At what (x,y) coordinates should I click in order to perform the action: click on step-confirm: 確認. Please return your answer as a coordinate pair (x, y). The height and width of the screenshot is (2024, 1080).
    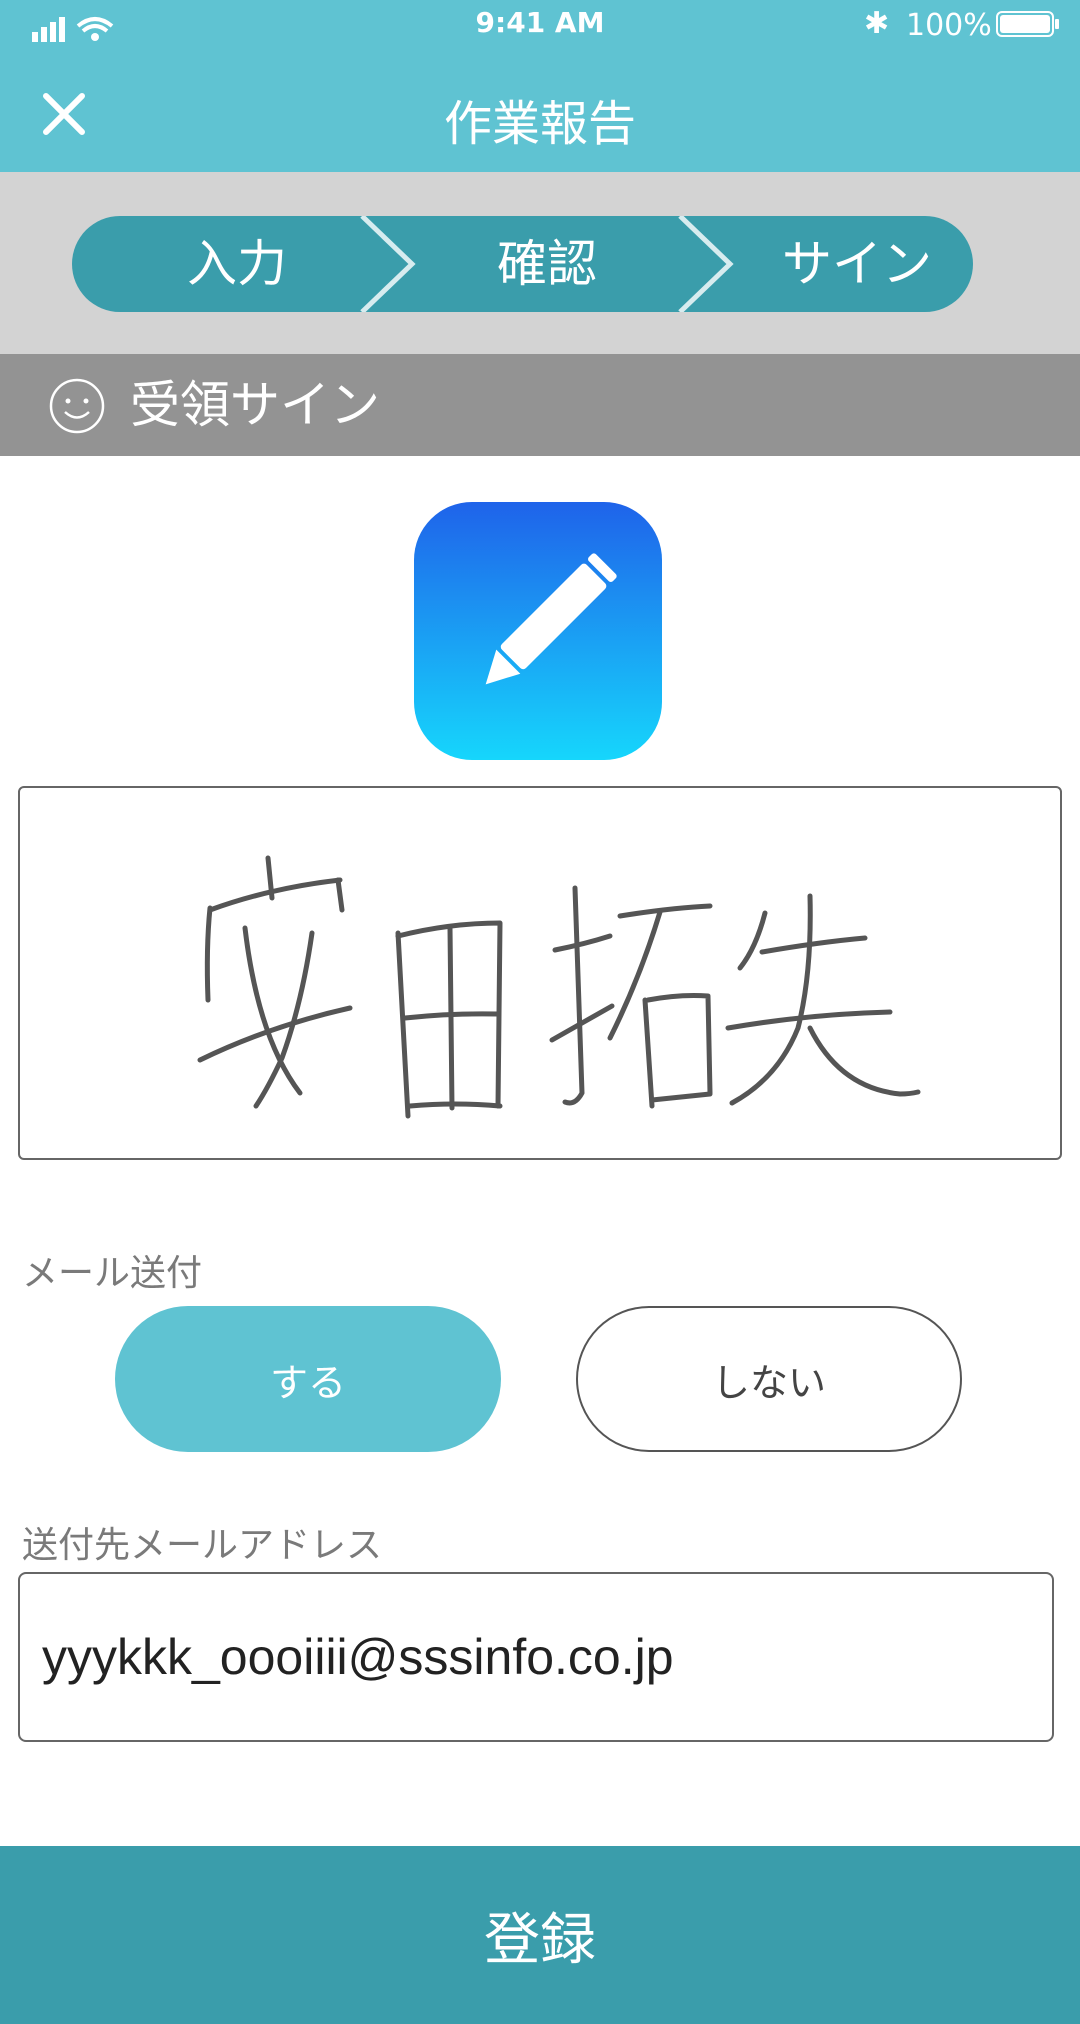
    Looking at the image, I should click on (547, 264).